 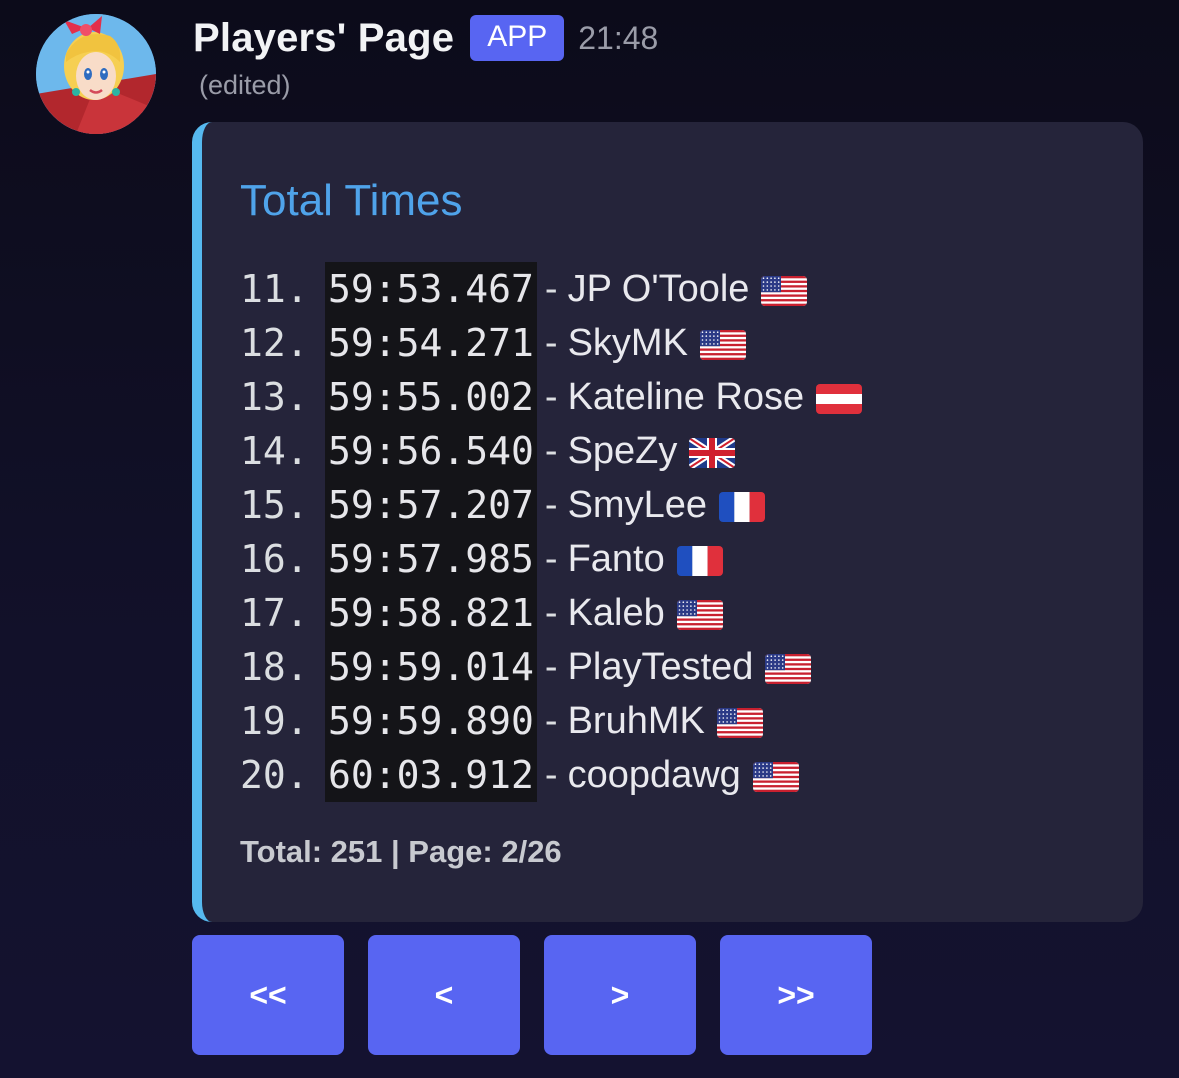 I want to click on total-time: 59:57.207, so click(x=431, y=505).